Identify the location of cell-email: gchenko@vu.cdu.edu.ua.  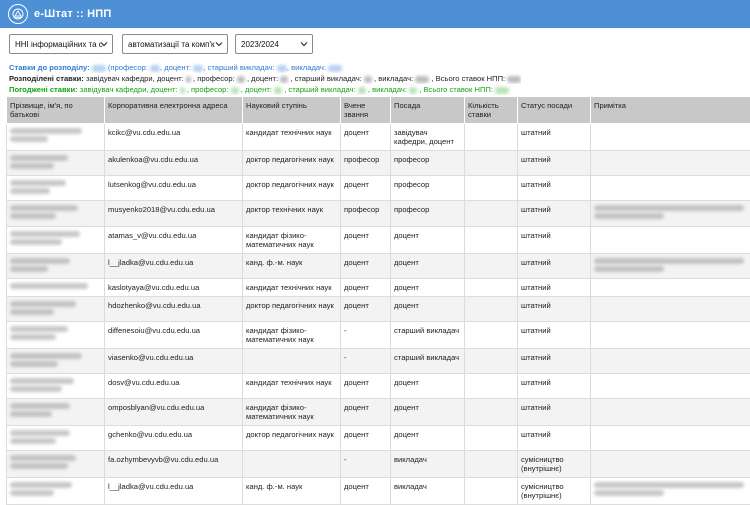
(174, 438).